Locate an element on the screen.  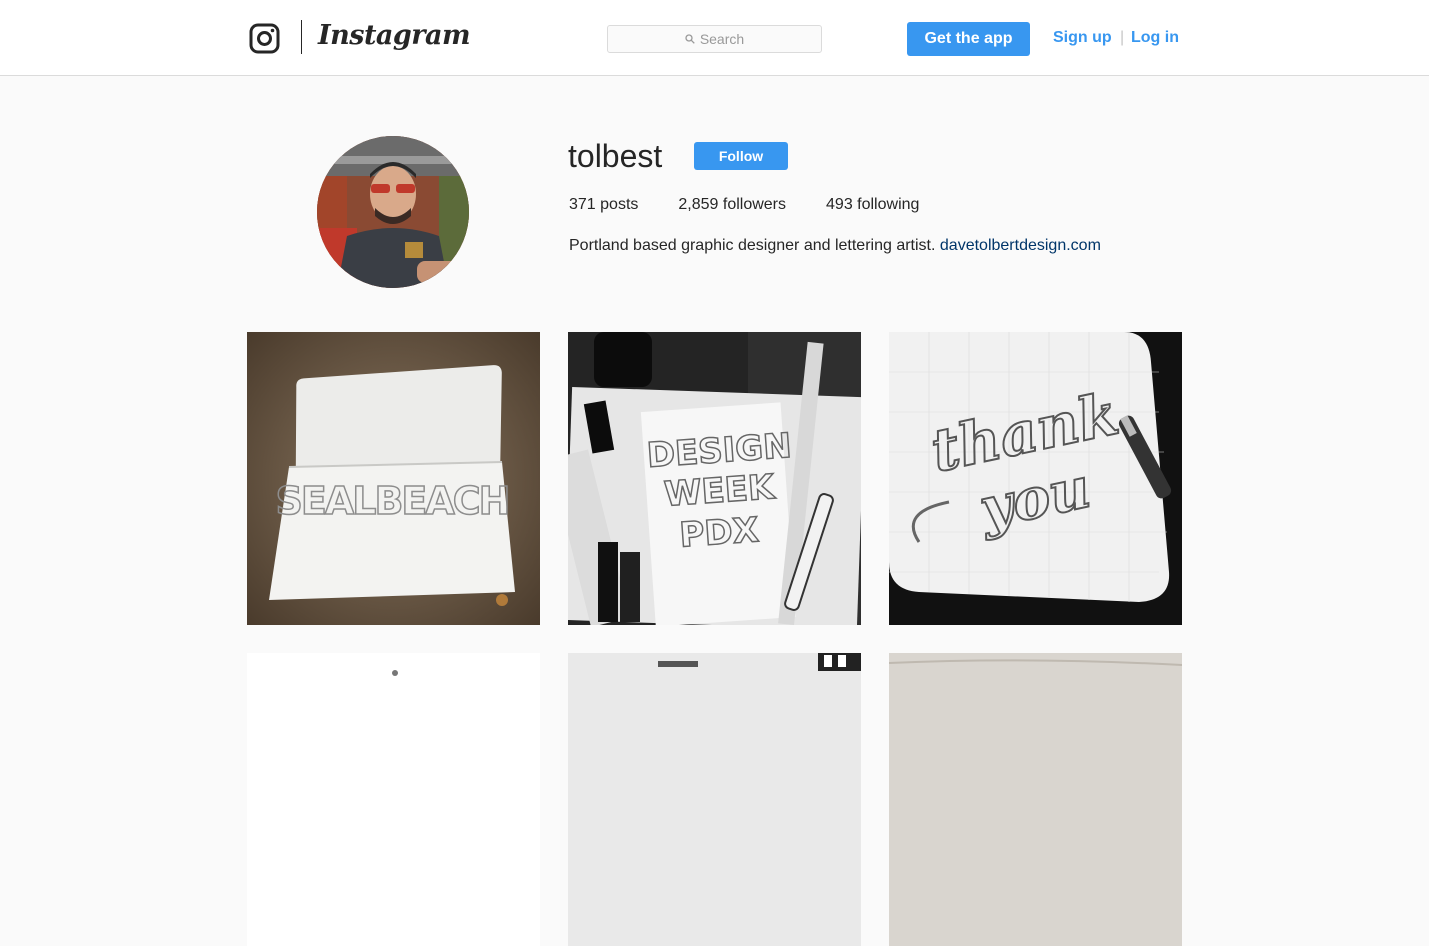
instagram-wordmark: Instagram is located at coordinates (394, 35).